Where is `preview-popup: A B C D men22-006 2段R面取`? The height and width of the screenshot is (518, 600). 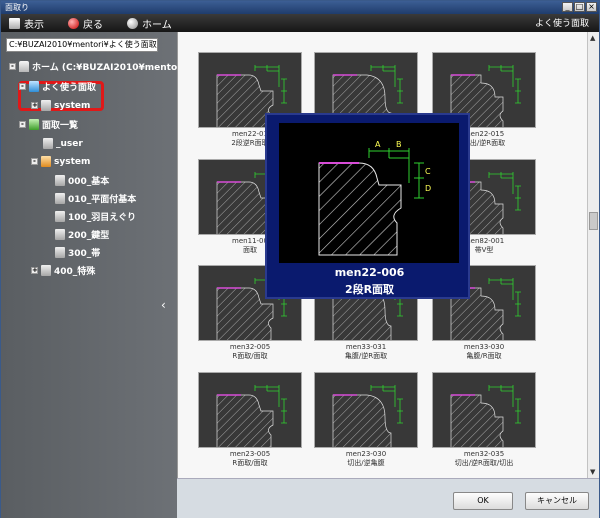
preview-popup: A B C D men22-006 2段R面取 is located at coordinates (367, 206).